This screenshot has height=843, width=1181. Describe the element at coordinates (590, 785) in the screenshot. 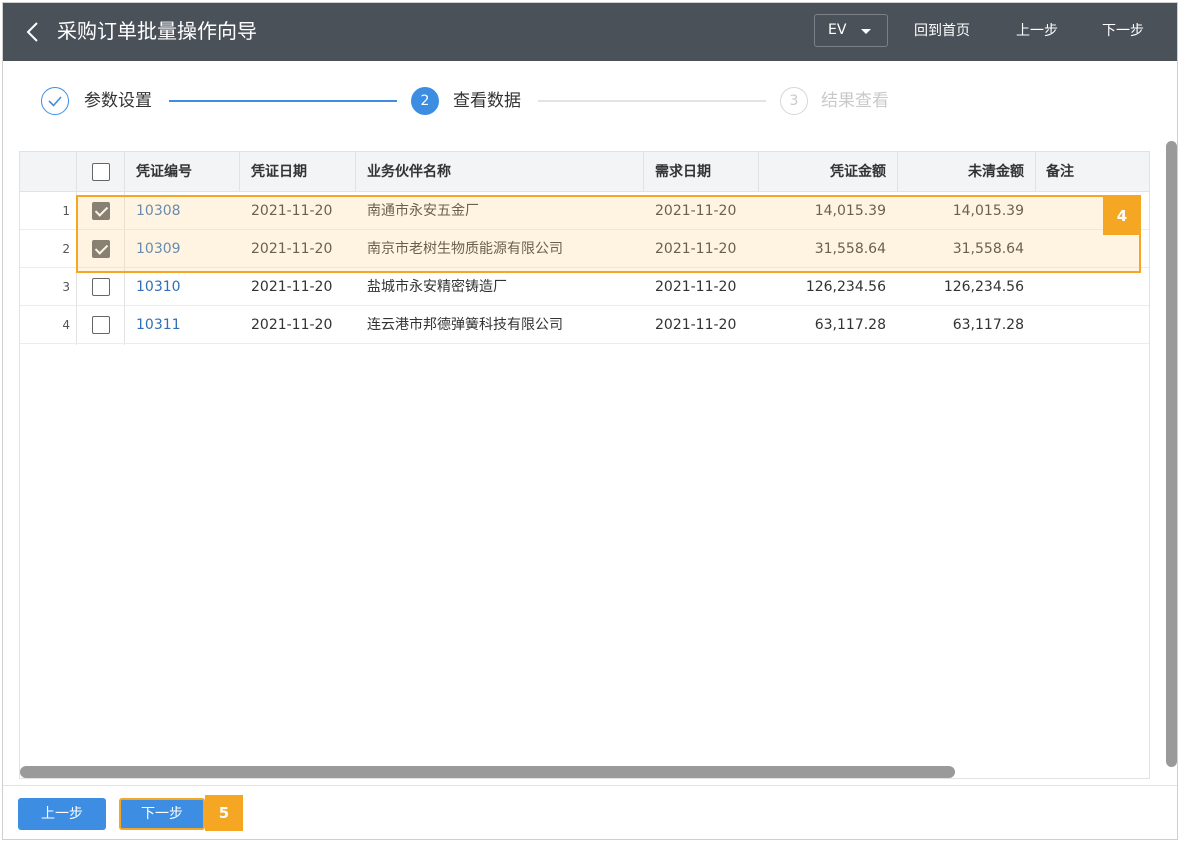

I see `footer-divider` at that location.